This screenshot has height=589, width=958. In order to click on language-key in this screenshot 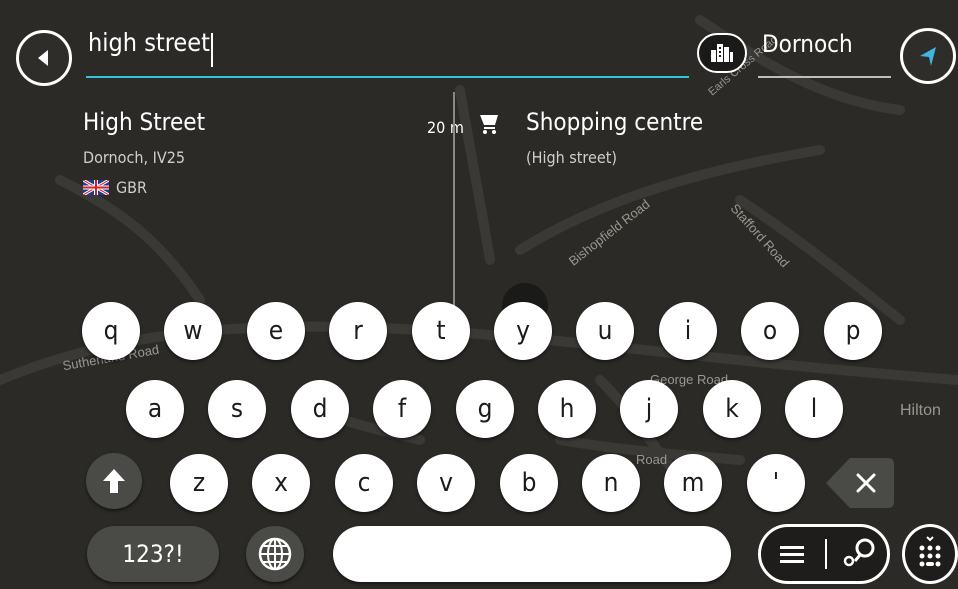, I will do `click(275, 554)`.